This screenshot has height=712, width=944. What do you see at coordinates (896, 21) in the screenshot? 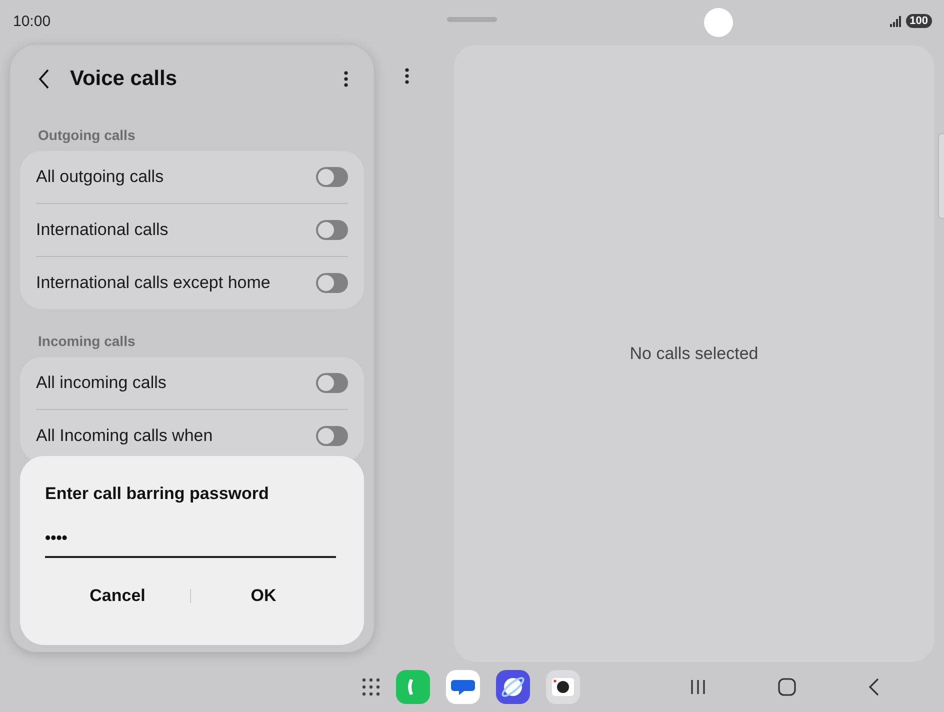
I see `signal-icon` at bounding box center [896, 21].